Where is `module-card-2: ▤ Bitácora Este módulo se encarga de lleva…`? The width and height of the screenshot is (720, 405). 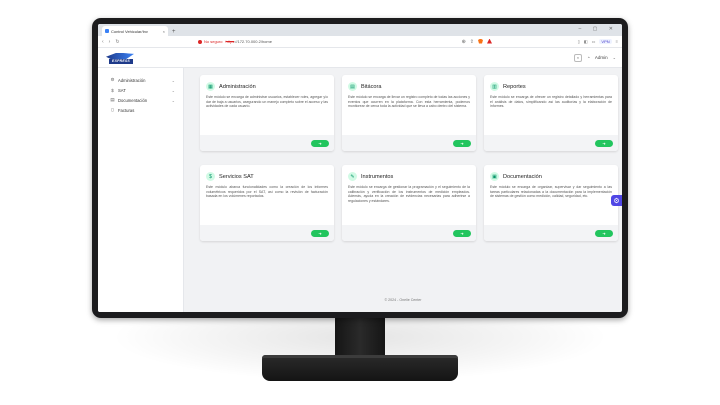 module-card-2: ▤ Bitácora Este módulo se encarga de lleva… is located at coordinates (409, 113).